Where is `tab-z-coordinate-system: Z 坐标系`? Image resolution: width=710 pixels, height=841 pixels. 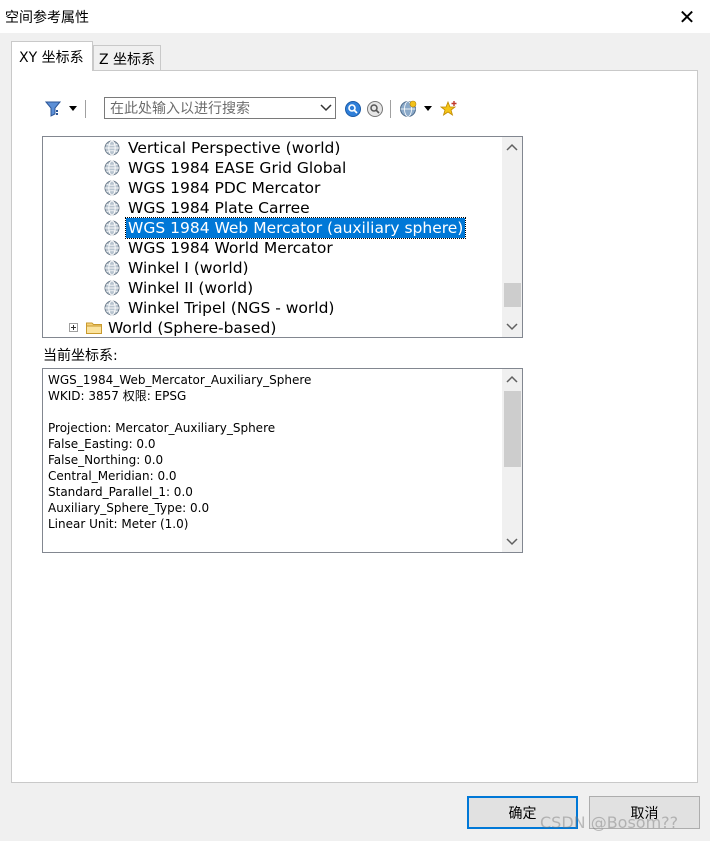 tab-z-coordinate-system: Z 坐标系 is located at coordinates (127, 57).